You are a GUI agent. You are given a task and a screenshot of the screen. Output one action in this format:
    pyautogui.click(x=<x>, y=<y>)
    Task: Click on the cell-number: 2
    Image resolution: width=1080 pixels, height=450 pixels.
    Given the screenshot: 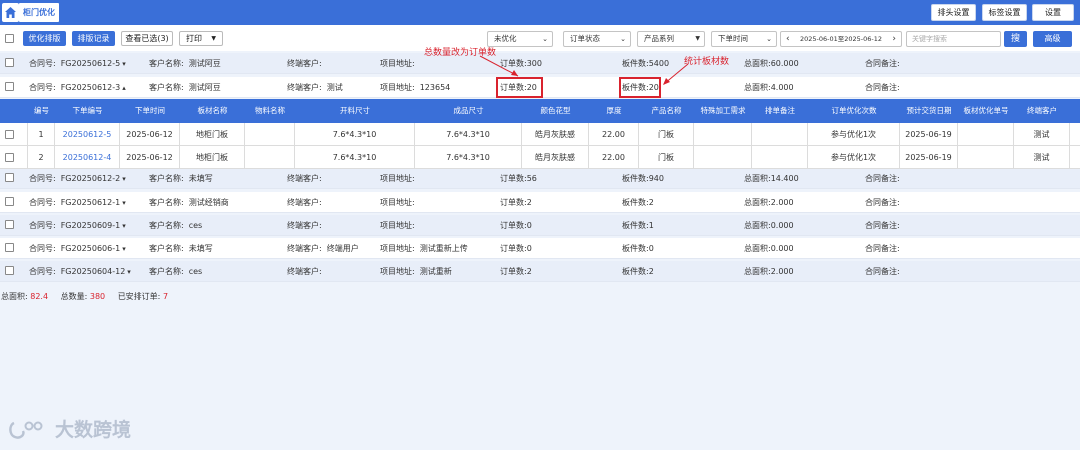 What is the action you would take?
    pyautogui.click(x=41, y=157)
    